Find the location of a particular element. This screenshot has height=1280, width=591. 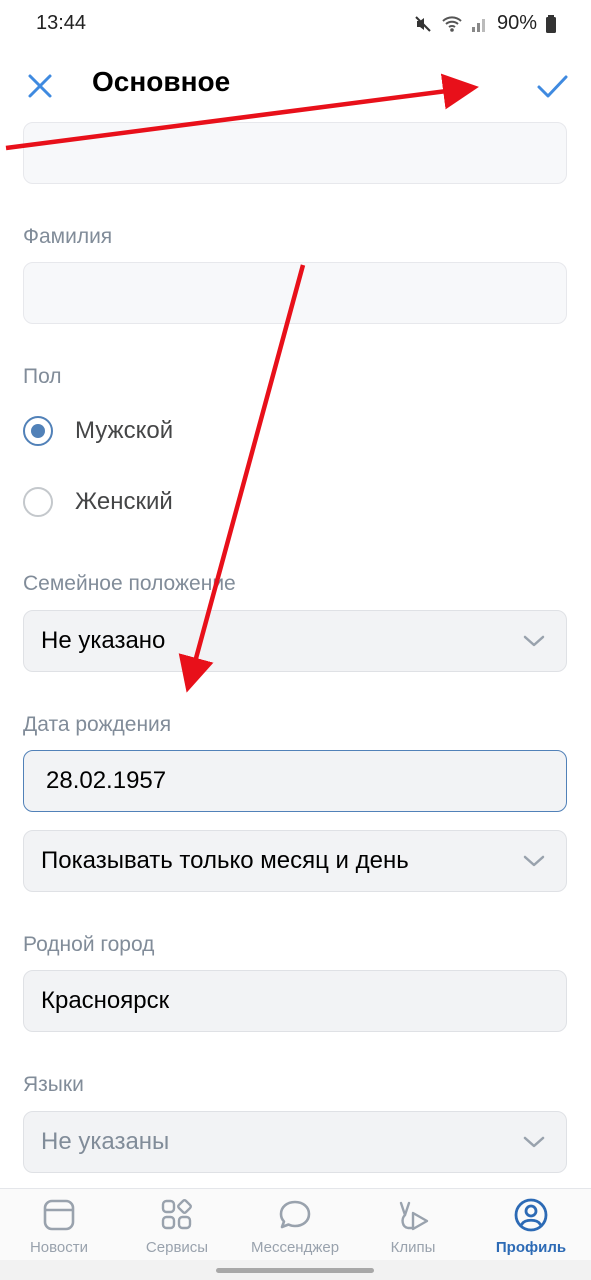

home-indicator is located at coordinates (295, 1270).